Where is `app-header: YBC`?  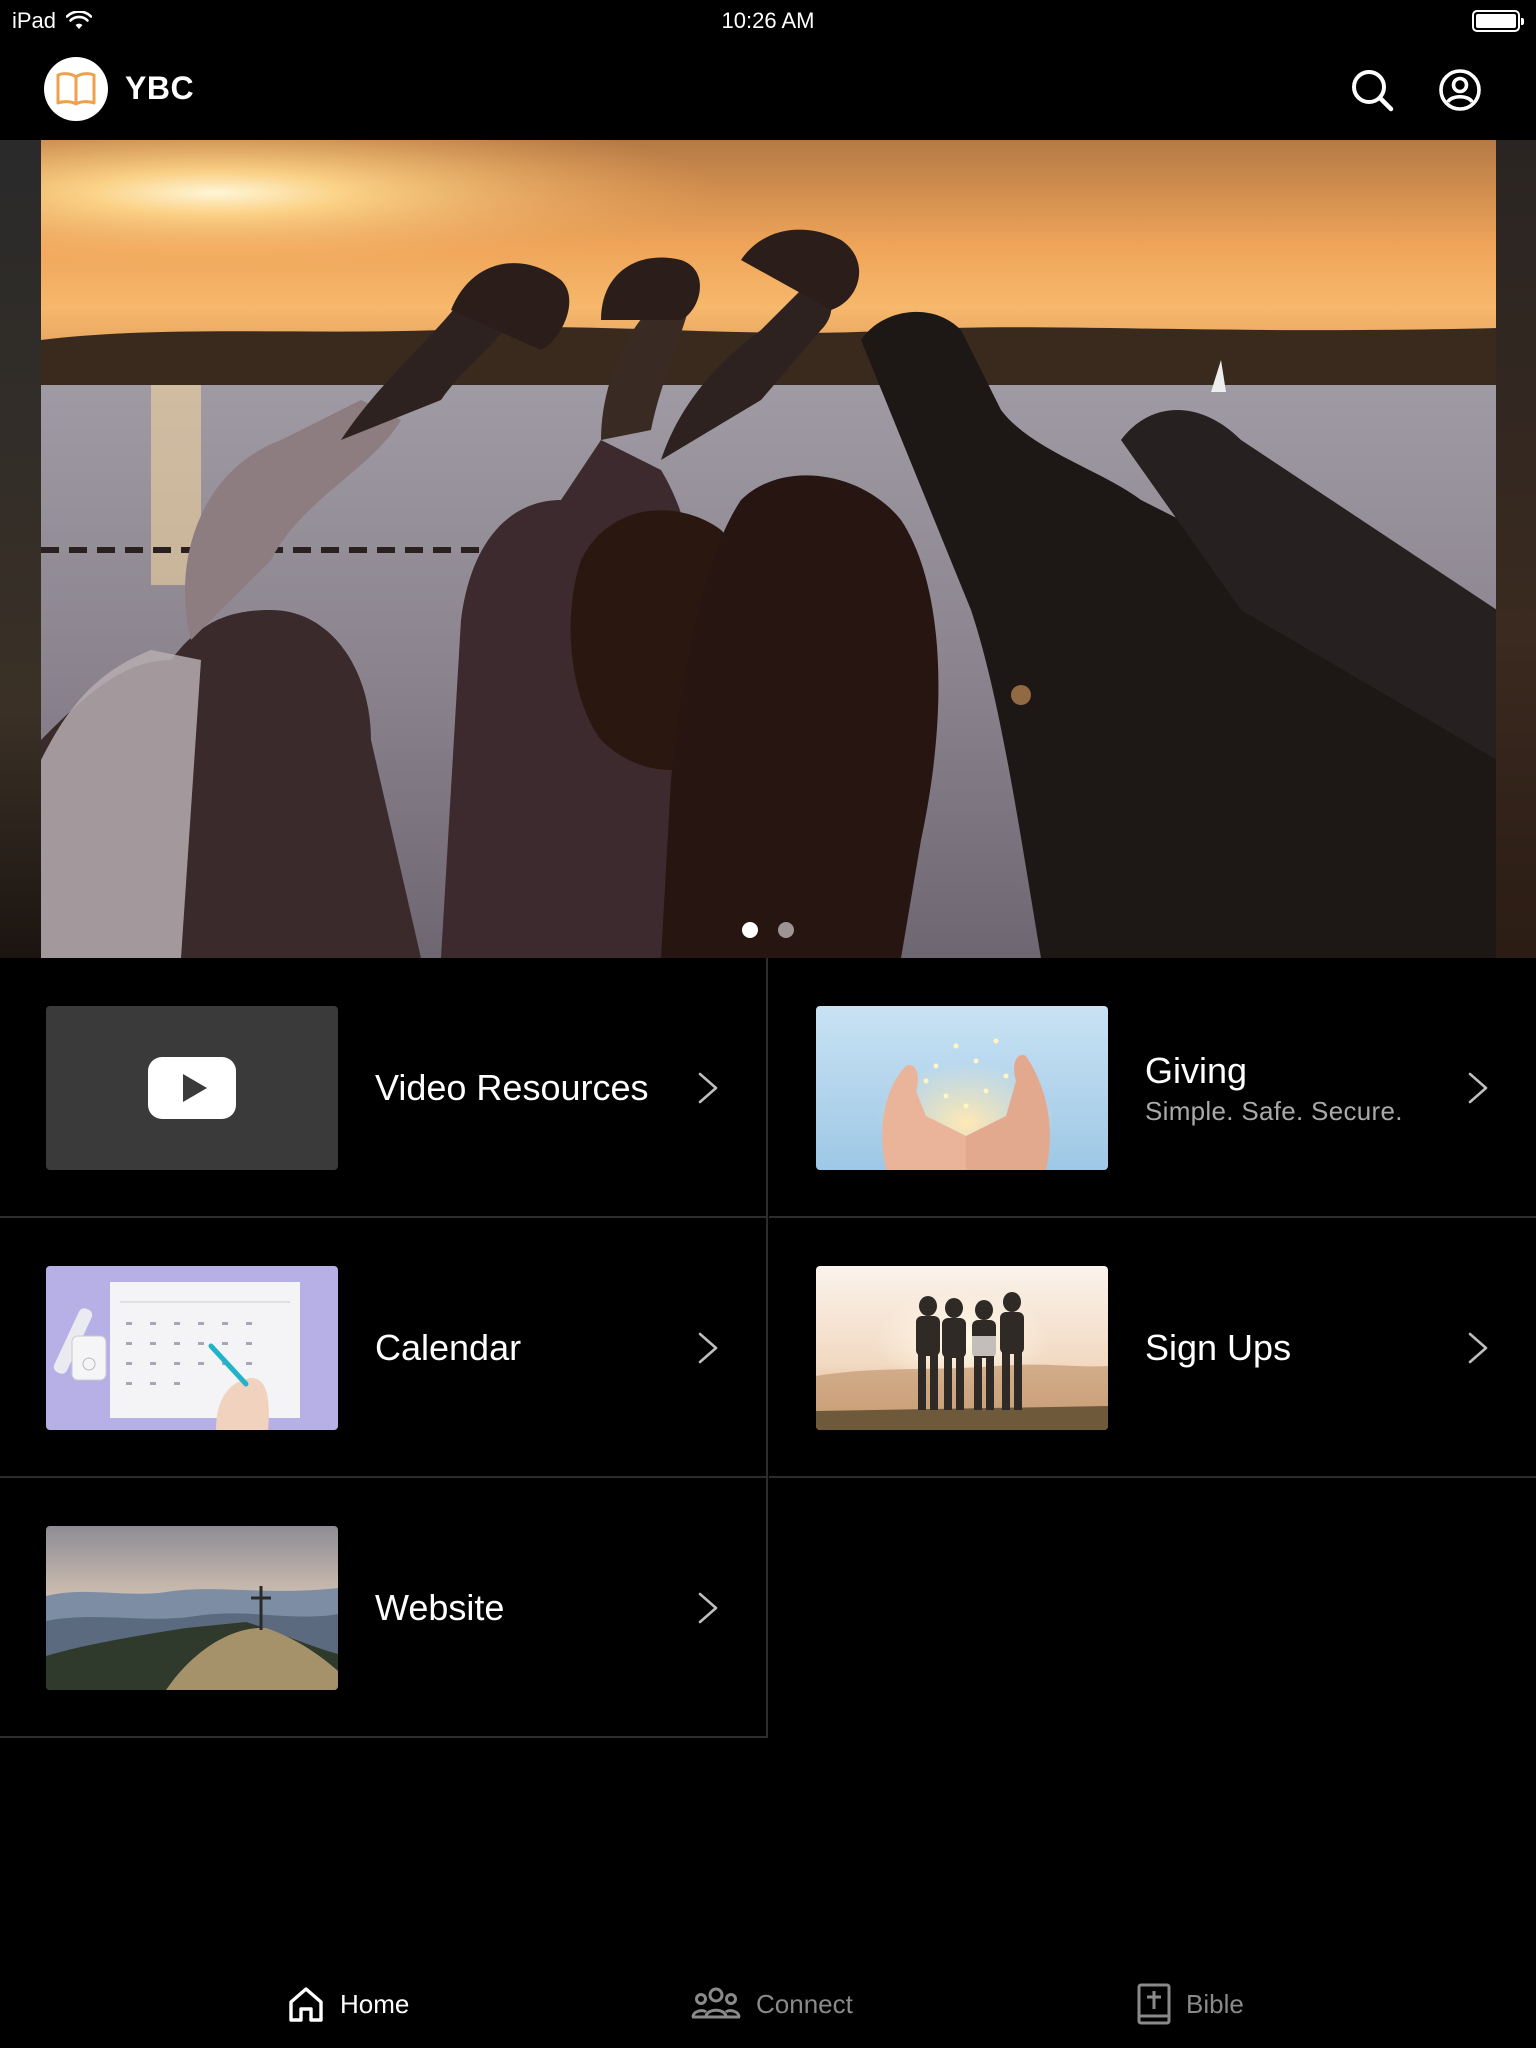 app-header: YBC is located at coordinates (768, 90).